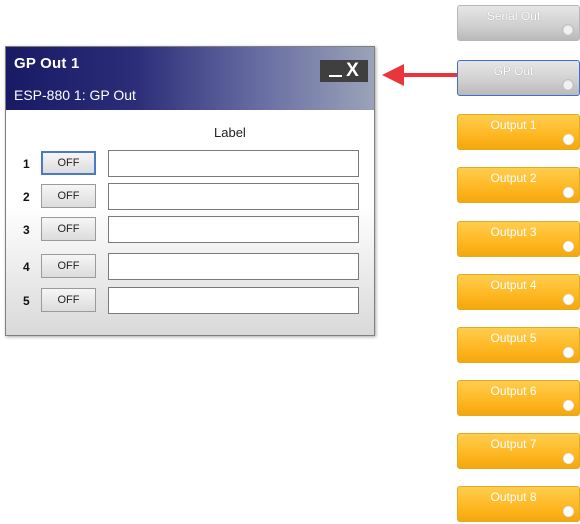 This screenshot has height=524, width=580. What do you see at coordinates (68, 163) in the screenshot?
I see `off-toggle-button-1: OFF` at bounding box center [68, 163].